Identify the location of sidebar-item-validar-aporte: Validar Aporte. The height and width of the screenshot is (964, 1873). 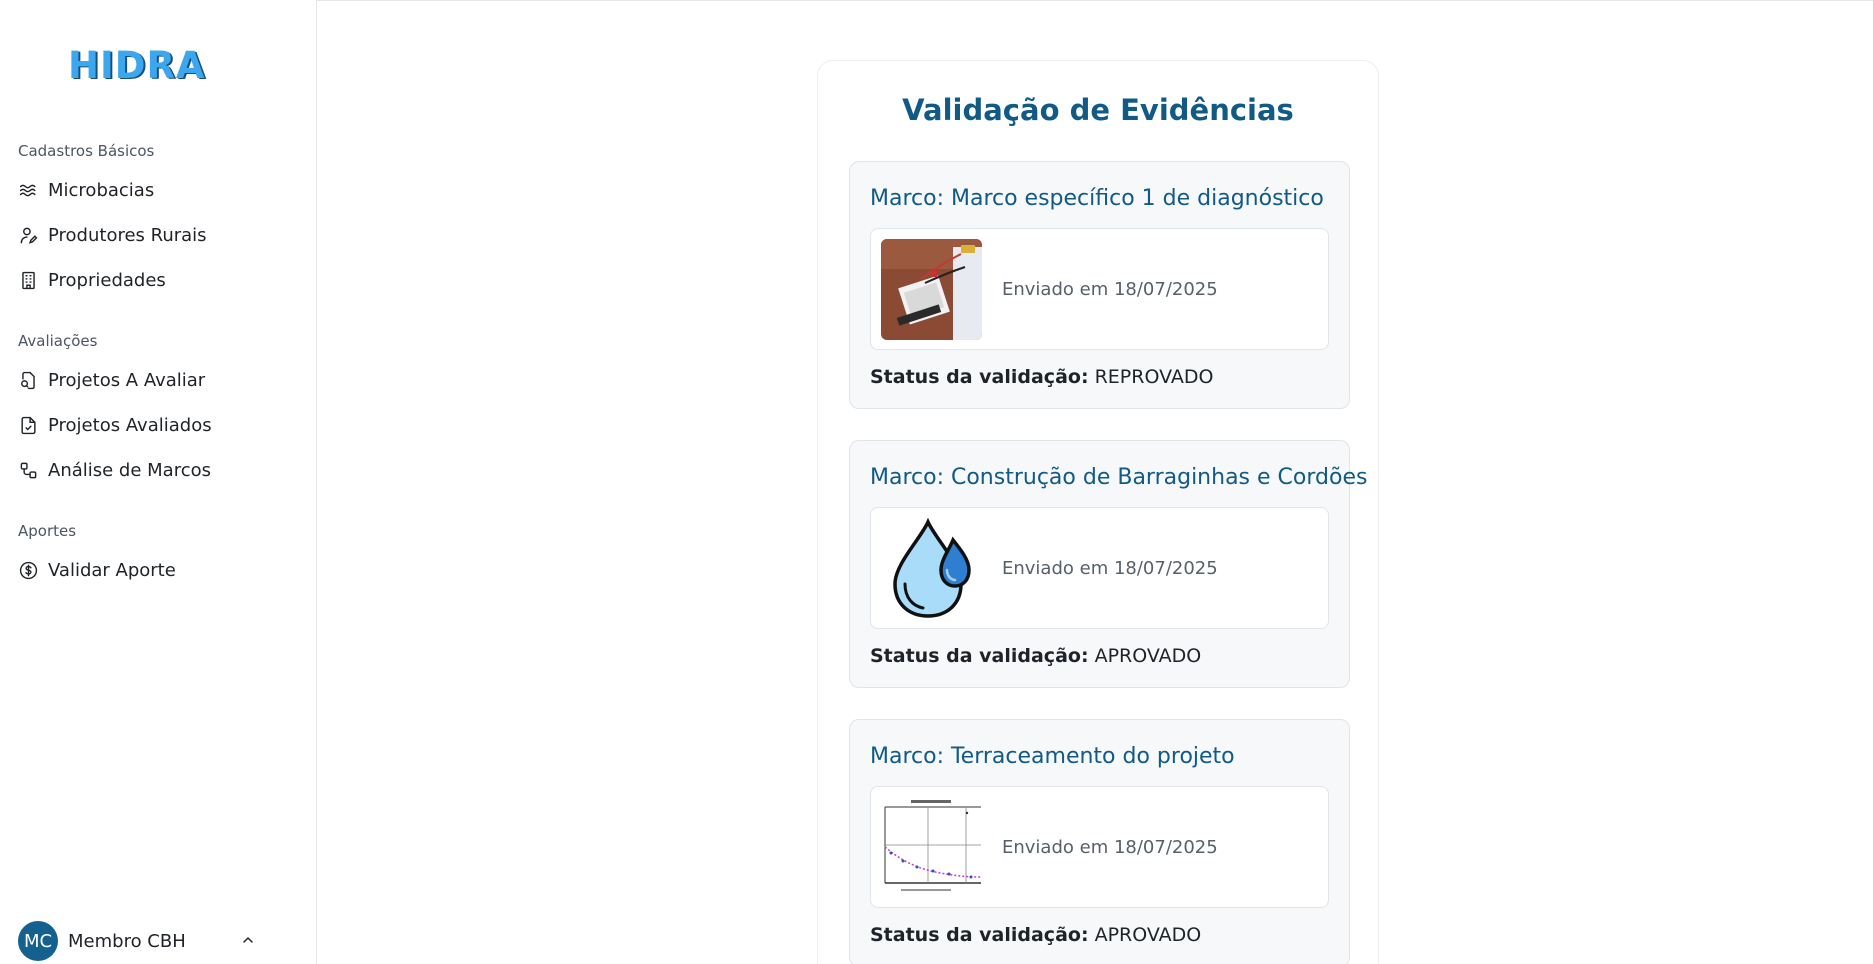
(97, 570).